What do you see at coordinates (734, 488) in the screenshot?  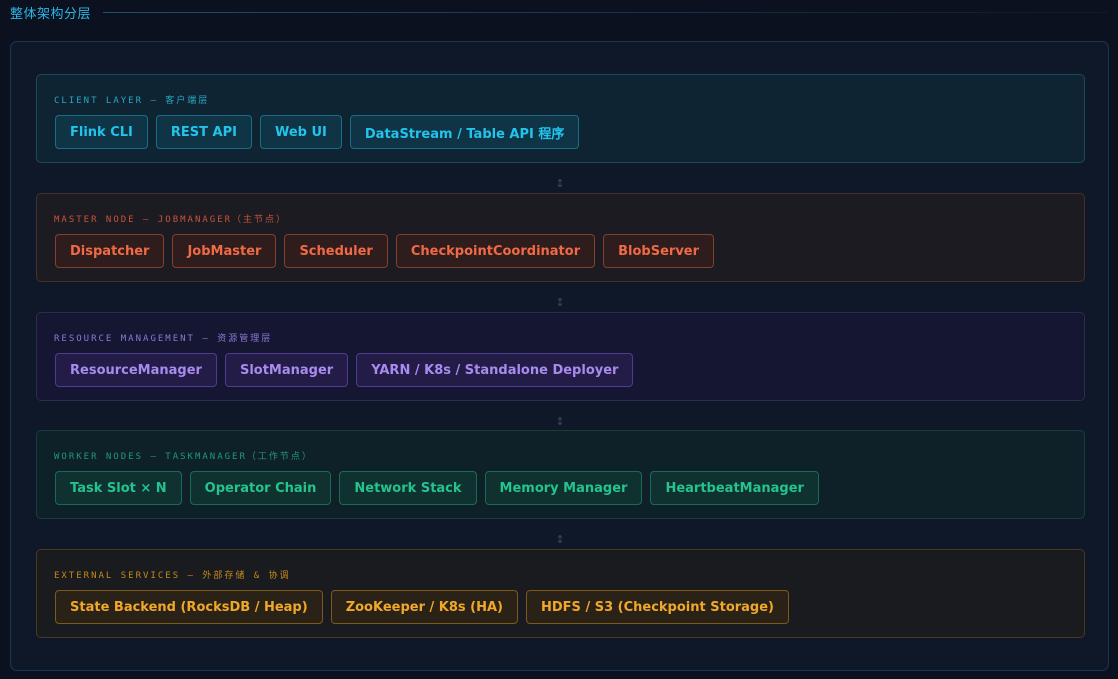 I see `chip-heartbeat-manager: HeartbeatManager` at bounding box center [734, 488].